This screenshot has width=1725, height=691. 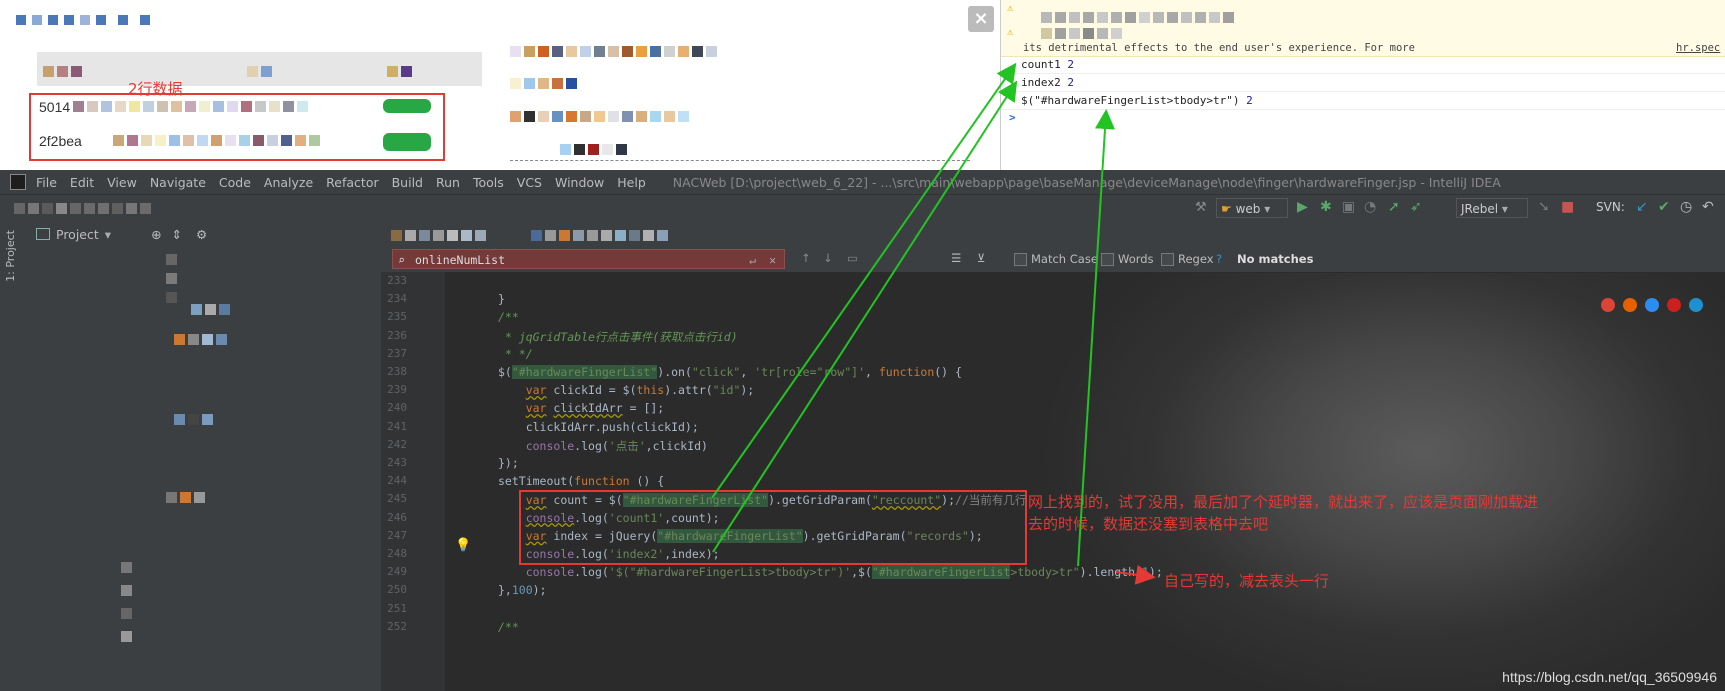 What do you see at coordinates (1096, 338) in the screenshot?
I see `arrow-tr-length` at bounding box center [1096, 338].